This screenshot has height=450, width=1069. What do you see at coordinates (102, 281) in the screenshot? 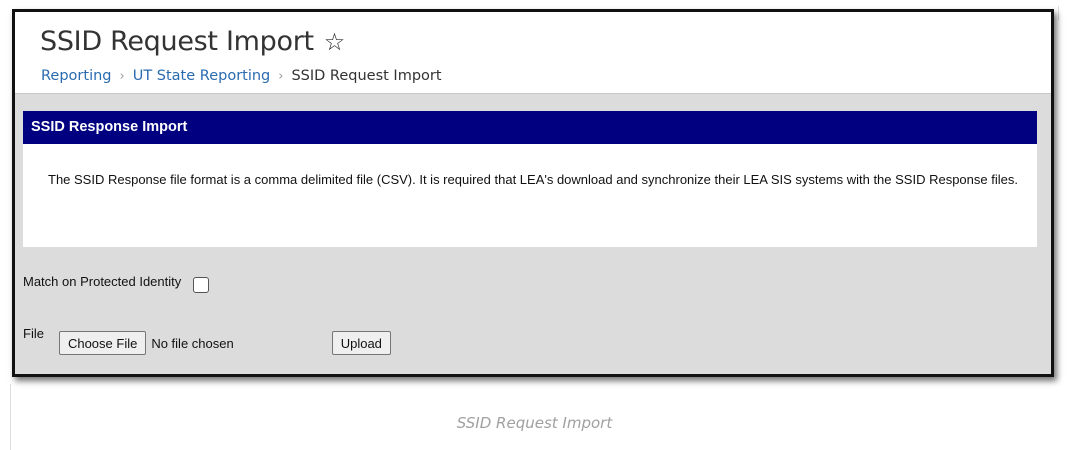
I see `identity-label: Match on Protected Identity` at bounding box center [102, 281].